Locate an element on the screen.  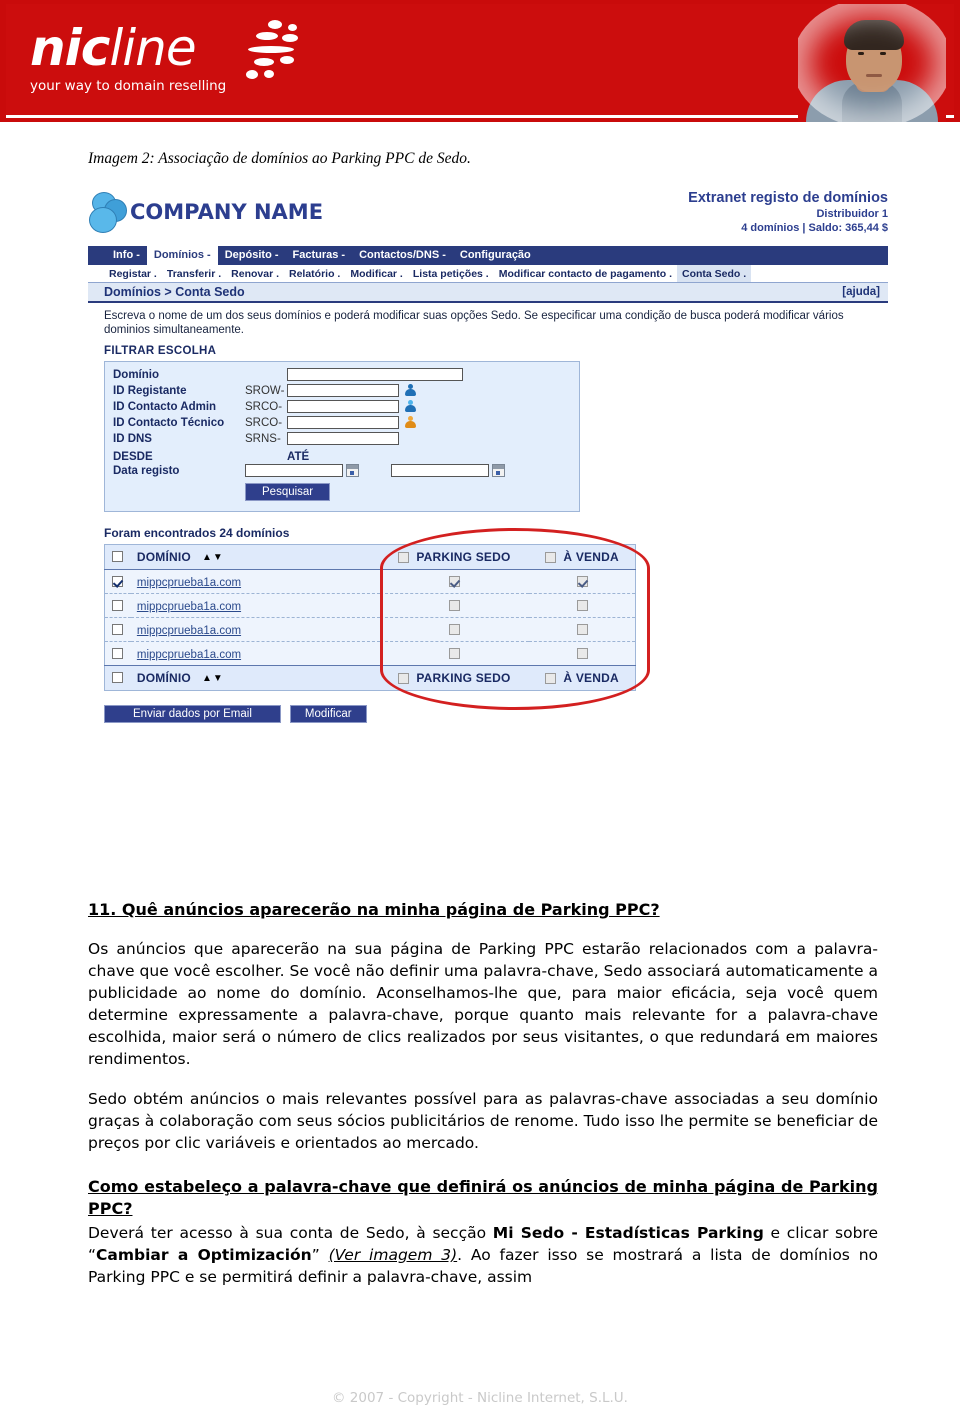
nav-item-configuracao: Configuração is located at coordinates (495, 255).